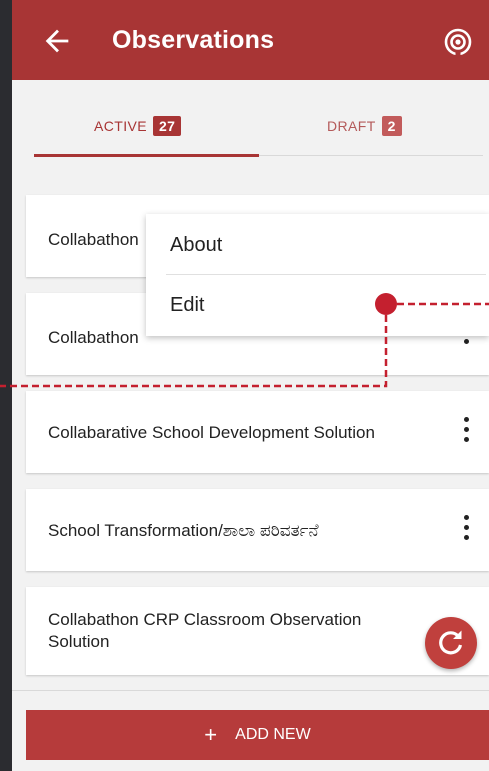 The image size is (489, 771). What do you see at coordinates (386, 304) in the screenshot?
I see `annotation-dot` at bounding box center [386, 304].